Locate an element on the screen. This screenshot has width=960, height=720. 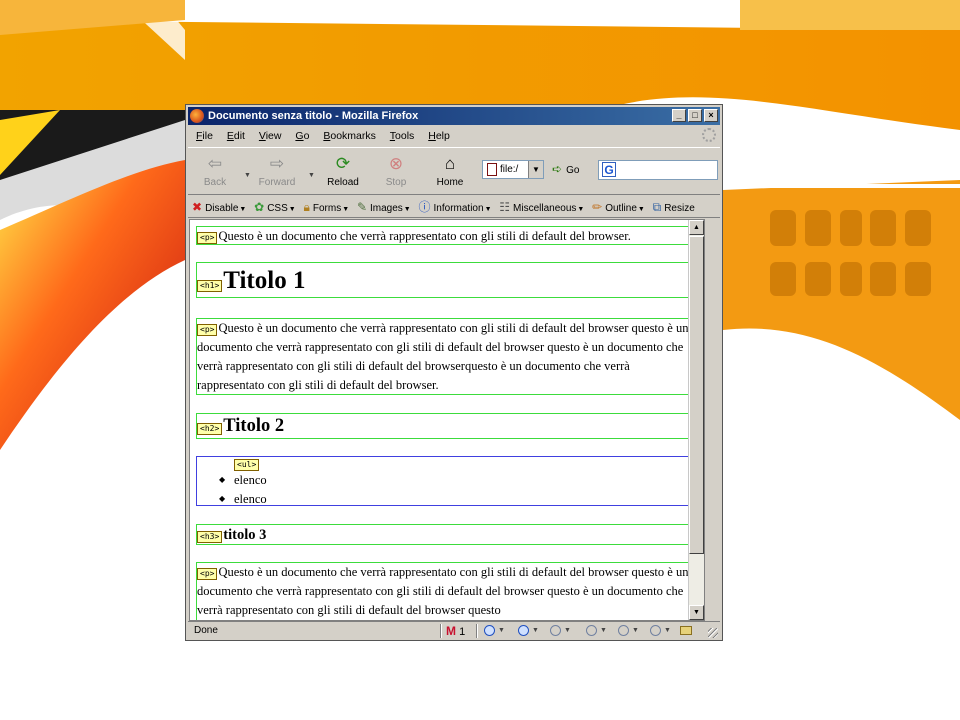
menu-bookmarks: Bookmarks is located at coordinates (349, 136).